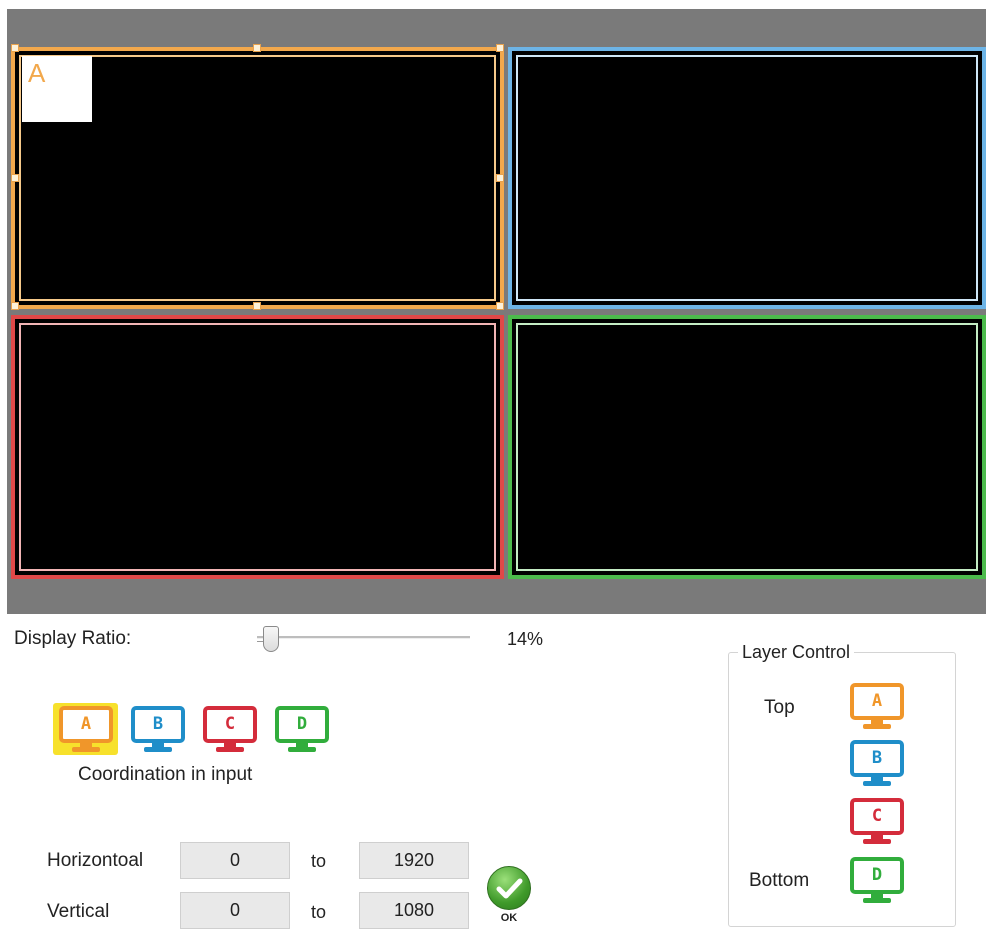  Describe the element at coordinates (158, 724) in the screenshot. I see `input-b-letter: B` at that location.